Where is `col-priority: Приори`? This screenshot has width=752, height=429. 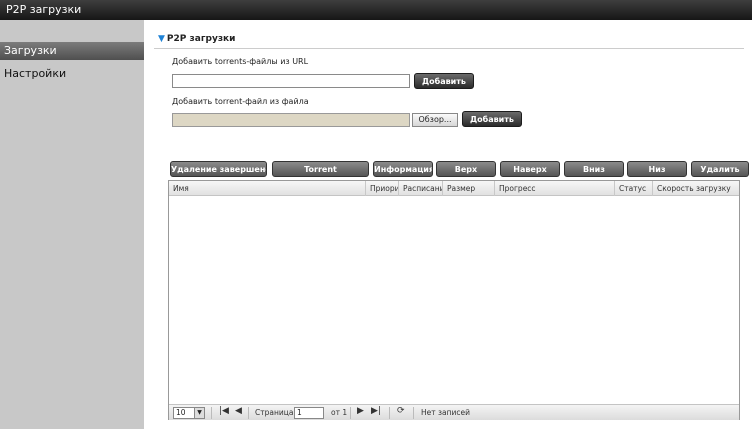 col-priority: Приори is located at coordinates (382, 188).